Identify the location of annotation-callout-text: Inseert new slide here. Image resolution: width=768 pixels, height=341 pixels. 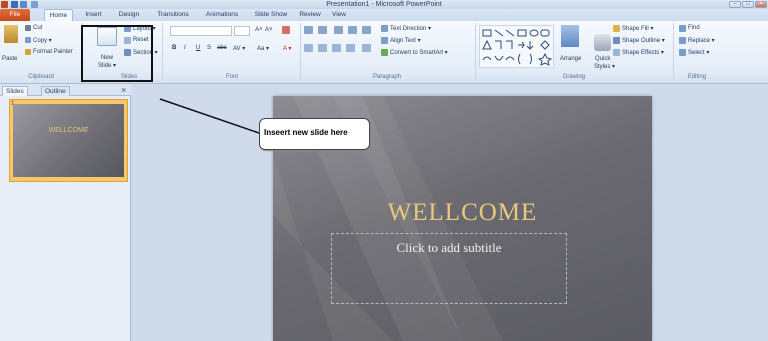
(306, 132).